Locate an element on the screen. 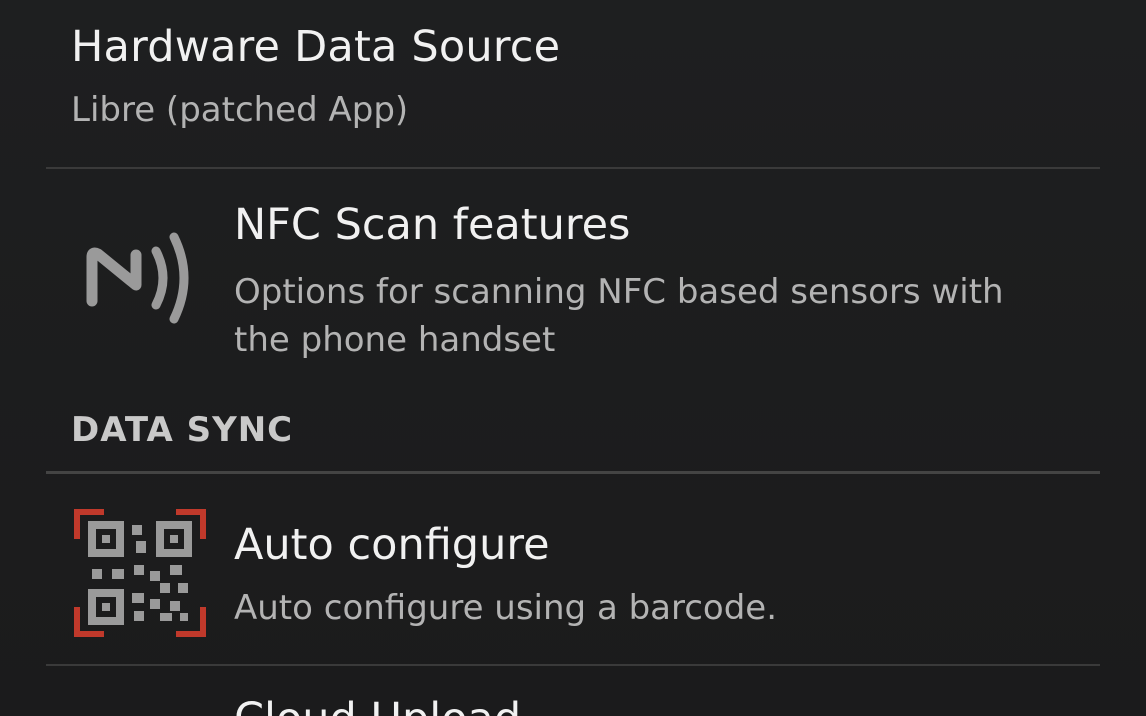 The width and height of the screenshot is (1146, 716). qr-code-icon is located at coordinates (140, 573).